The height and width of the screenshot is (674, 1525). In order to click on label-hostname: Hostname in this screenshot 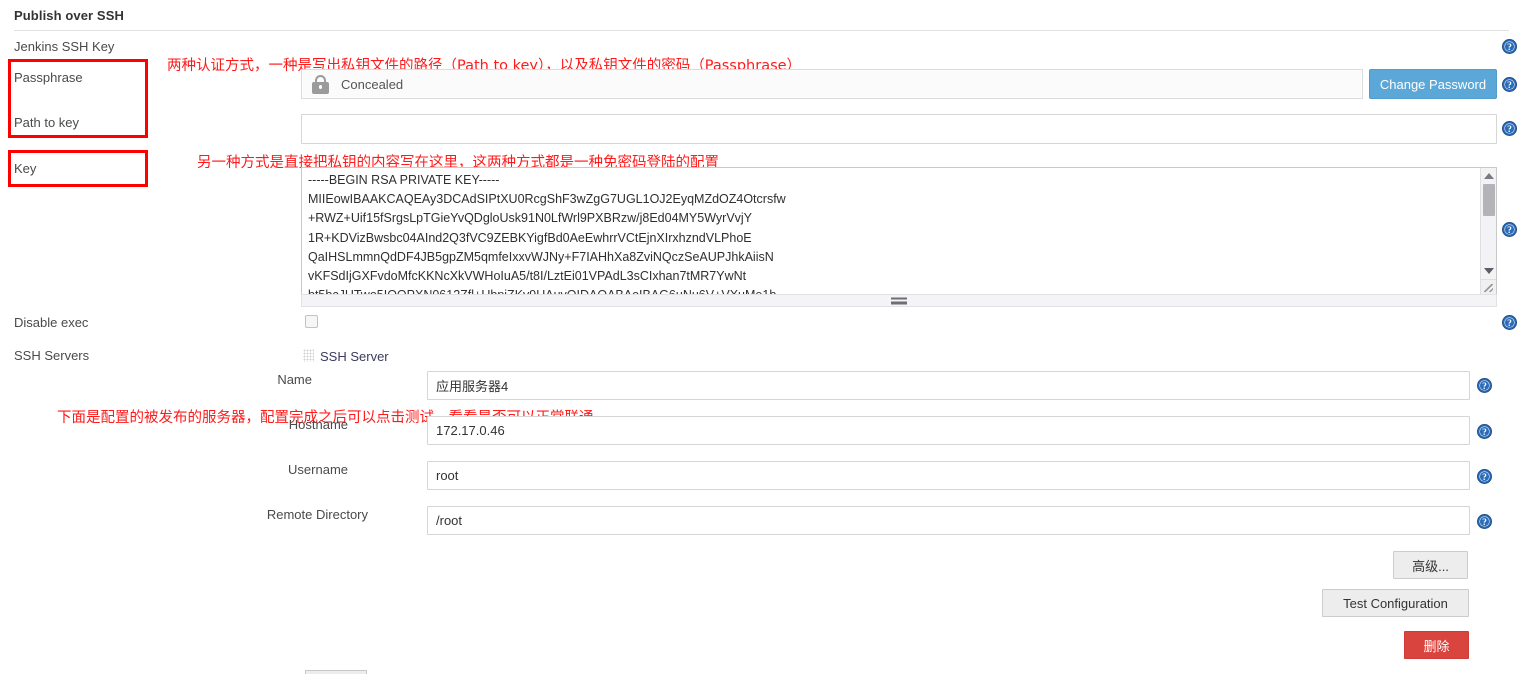, I will do `click(318, 424)`.